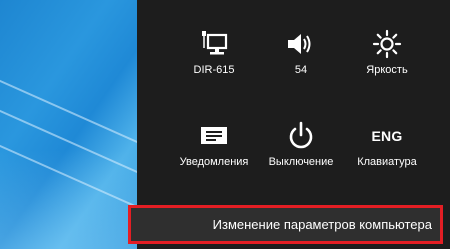  What do you see at coordinates (387, 44) in the screenshot?
I see `sun-icon` at bounding box center [387, 44].